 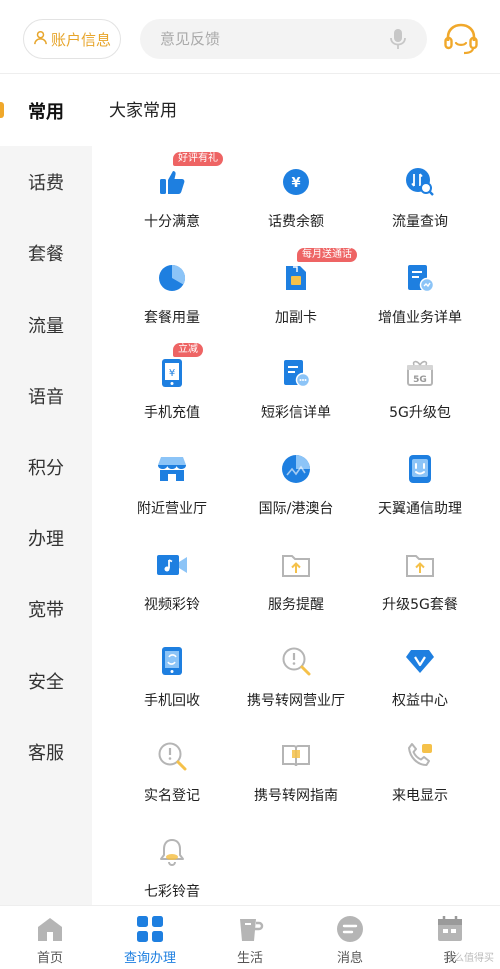 I want to click on data-search-icon, so click(x=420, y=182).